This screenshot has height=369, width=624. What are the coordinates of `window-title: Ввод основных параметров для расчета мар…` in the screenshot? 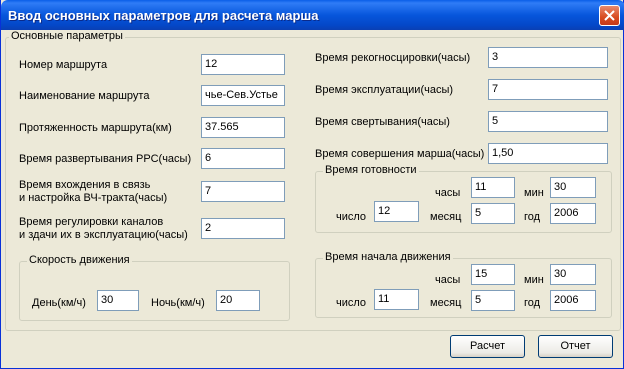 It's located at (163, 15).